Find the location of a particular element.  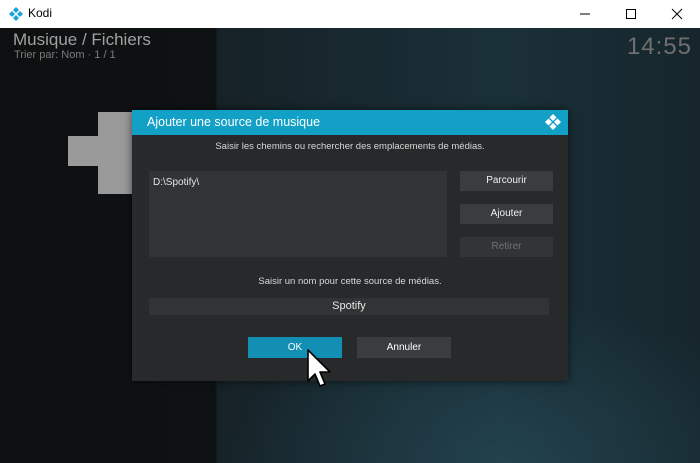

sort-info: Trier par: Nom · 1 / 1 is located at coordinates (65, 55).